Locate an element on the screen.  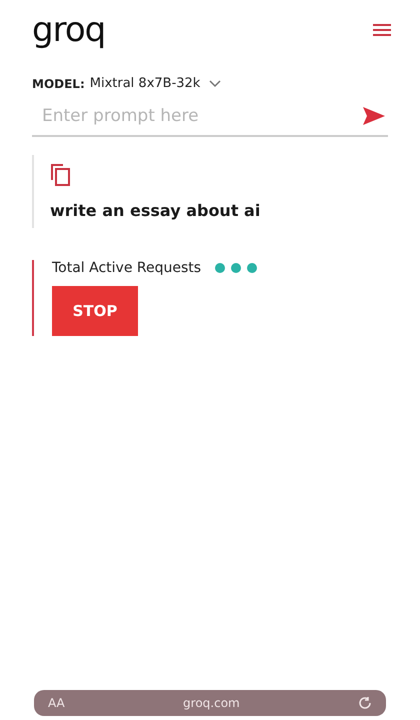
loading-dots-icon is located at coordinates (236, 268).